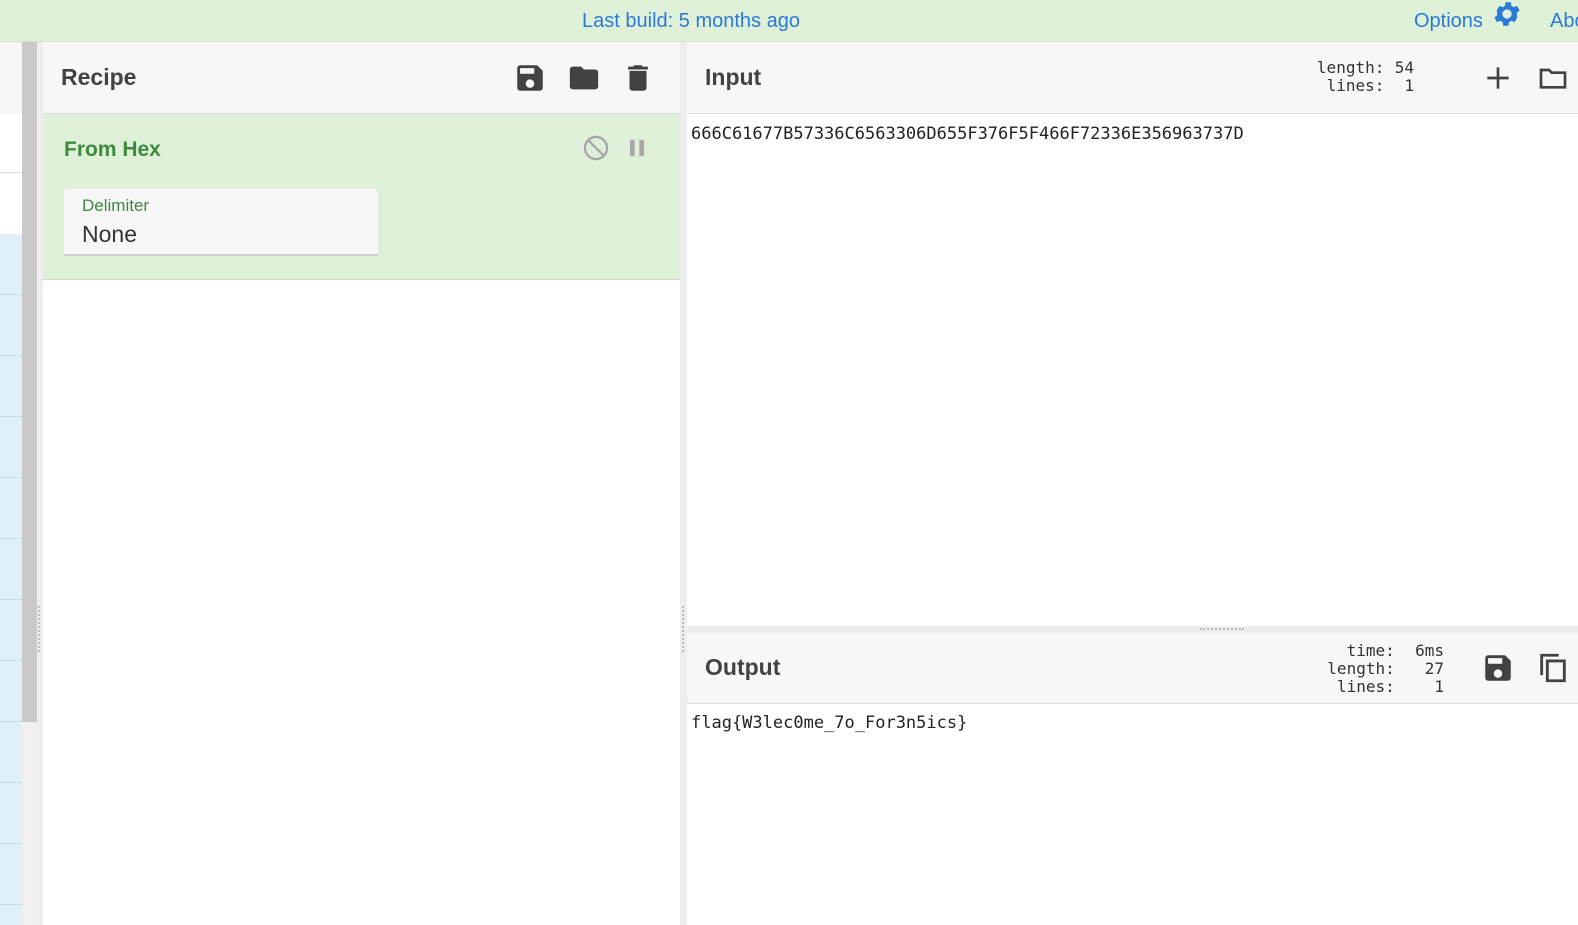 The width and height of the screenshot is (1578, 925). Describe the element at coordinates (11, 143) in the screenshot. I see `operations-search` at that location.